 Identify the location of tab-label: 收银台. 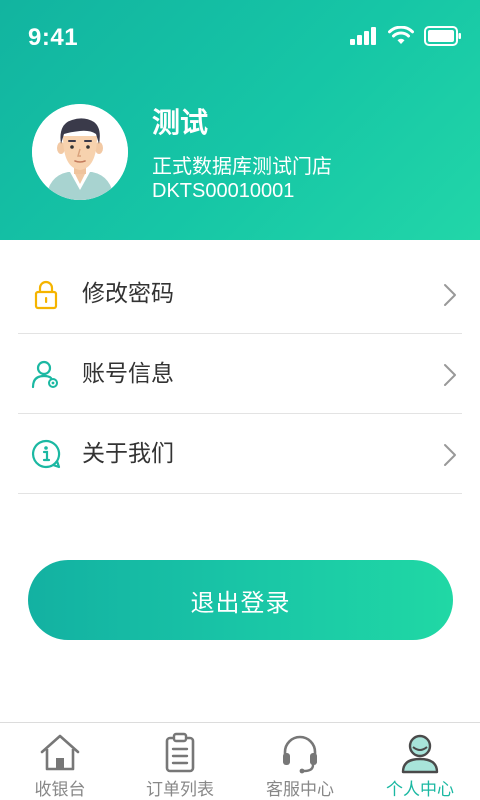
(60, 790).